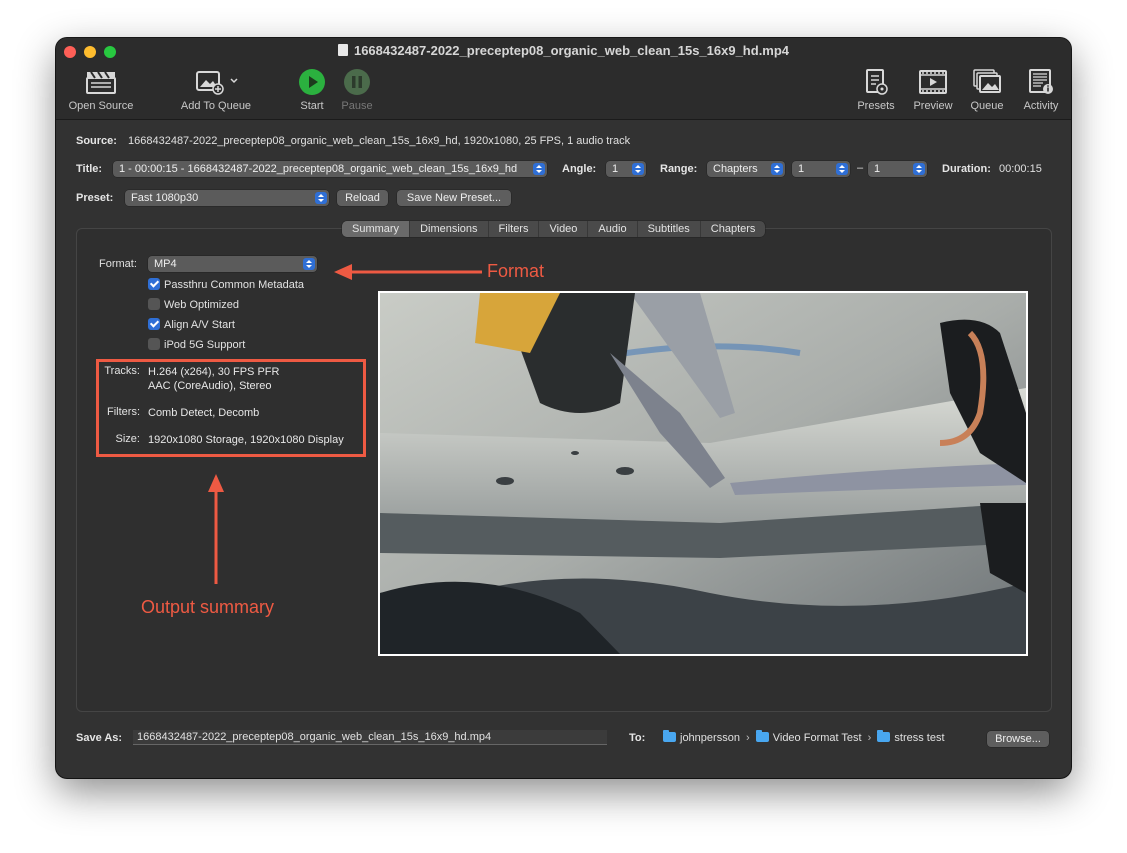 The height and width of the screenshot is (853, 1127). I want to click on duration-value: 00:00:15, so click(1020, 169).